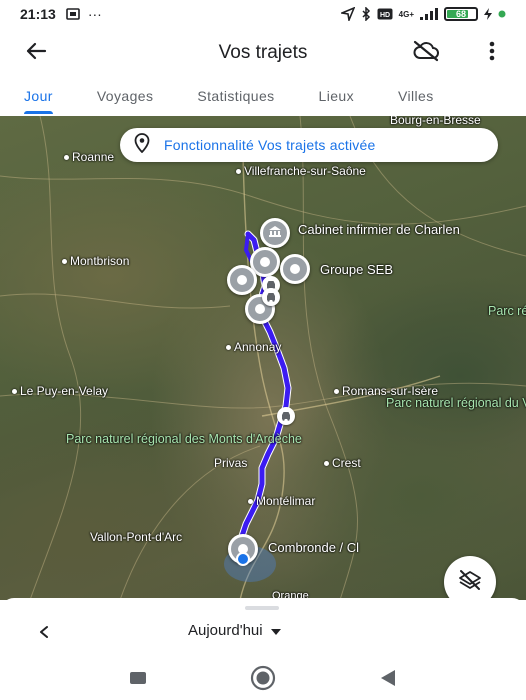  Describe the element at coordinates (488, 14) in the screenshot. I see `charging-icon` at that location.